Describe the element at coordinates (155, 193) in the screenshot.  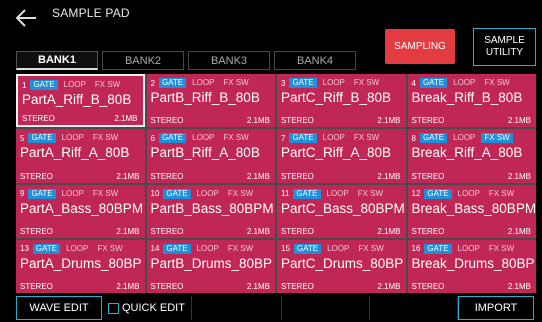
I see `pad-number: 10` at that location.